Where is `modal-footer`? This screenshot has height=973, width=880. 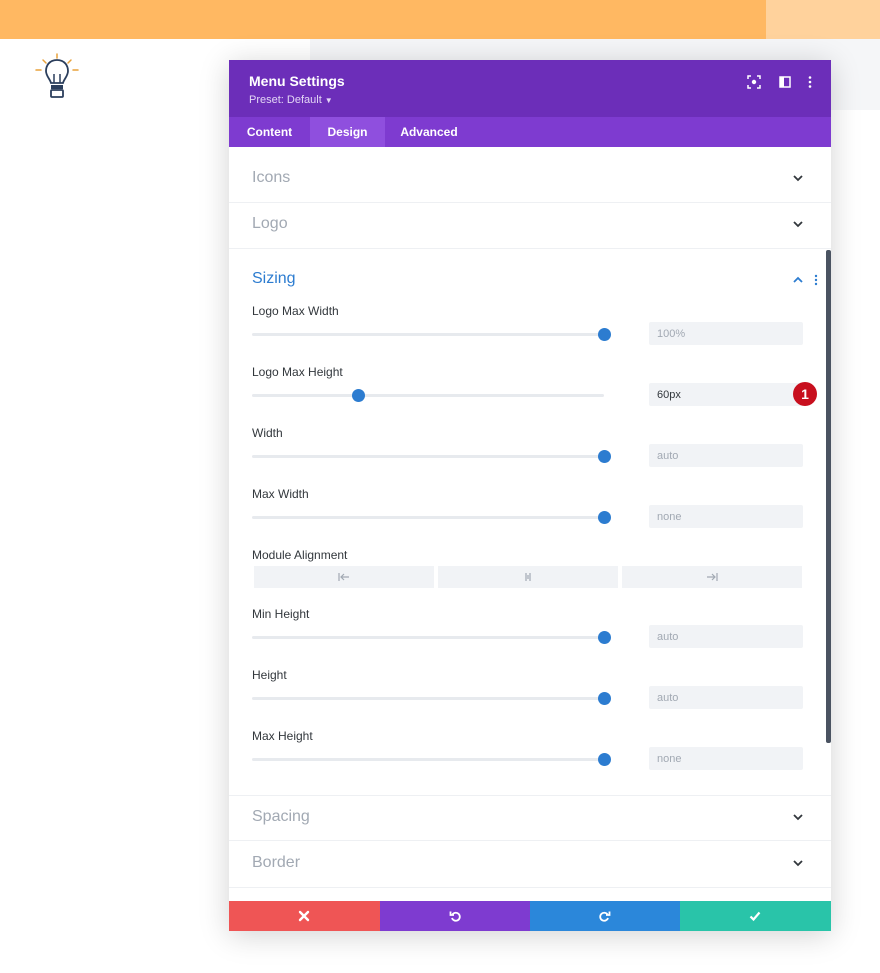
modal-footer is located at coordinates (530, 916).